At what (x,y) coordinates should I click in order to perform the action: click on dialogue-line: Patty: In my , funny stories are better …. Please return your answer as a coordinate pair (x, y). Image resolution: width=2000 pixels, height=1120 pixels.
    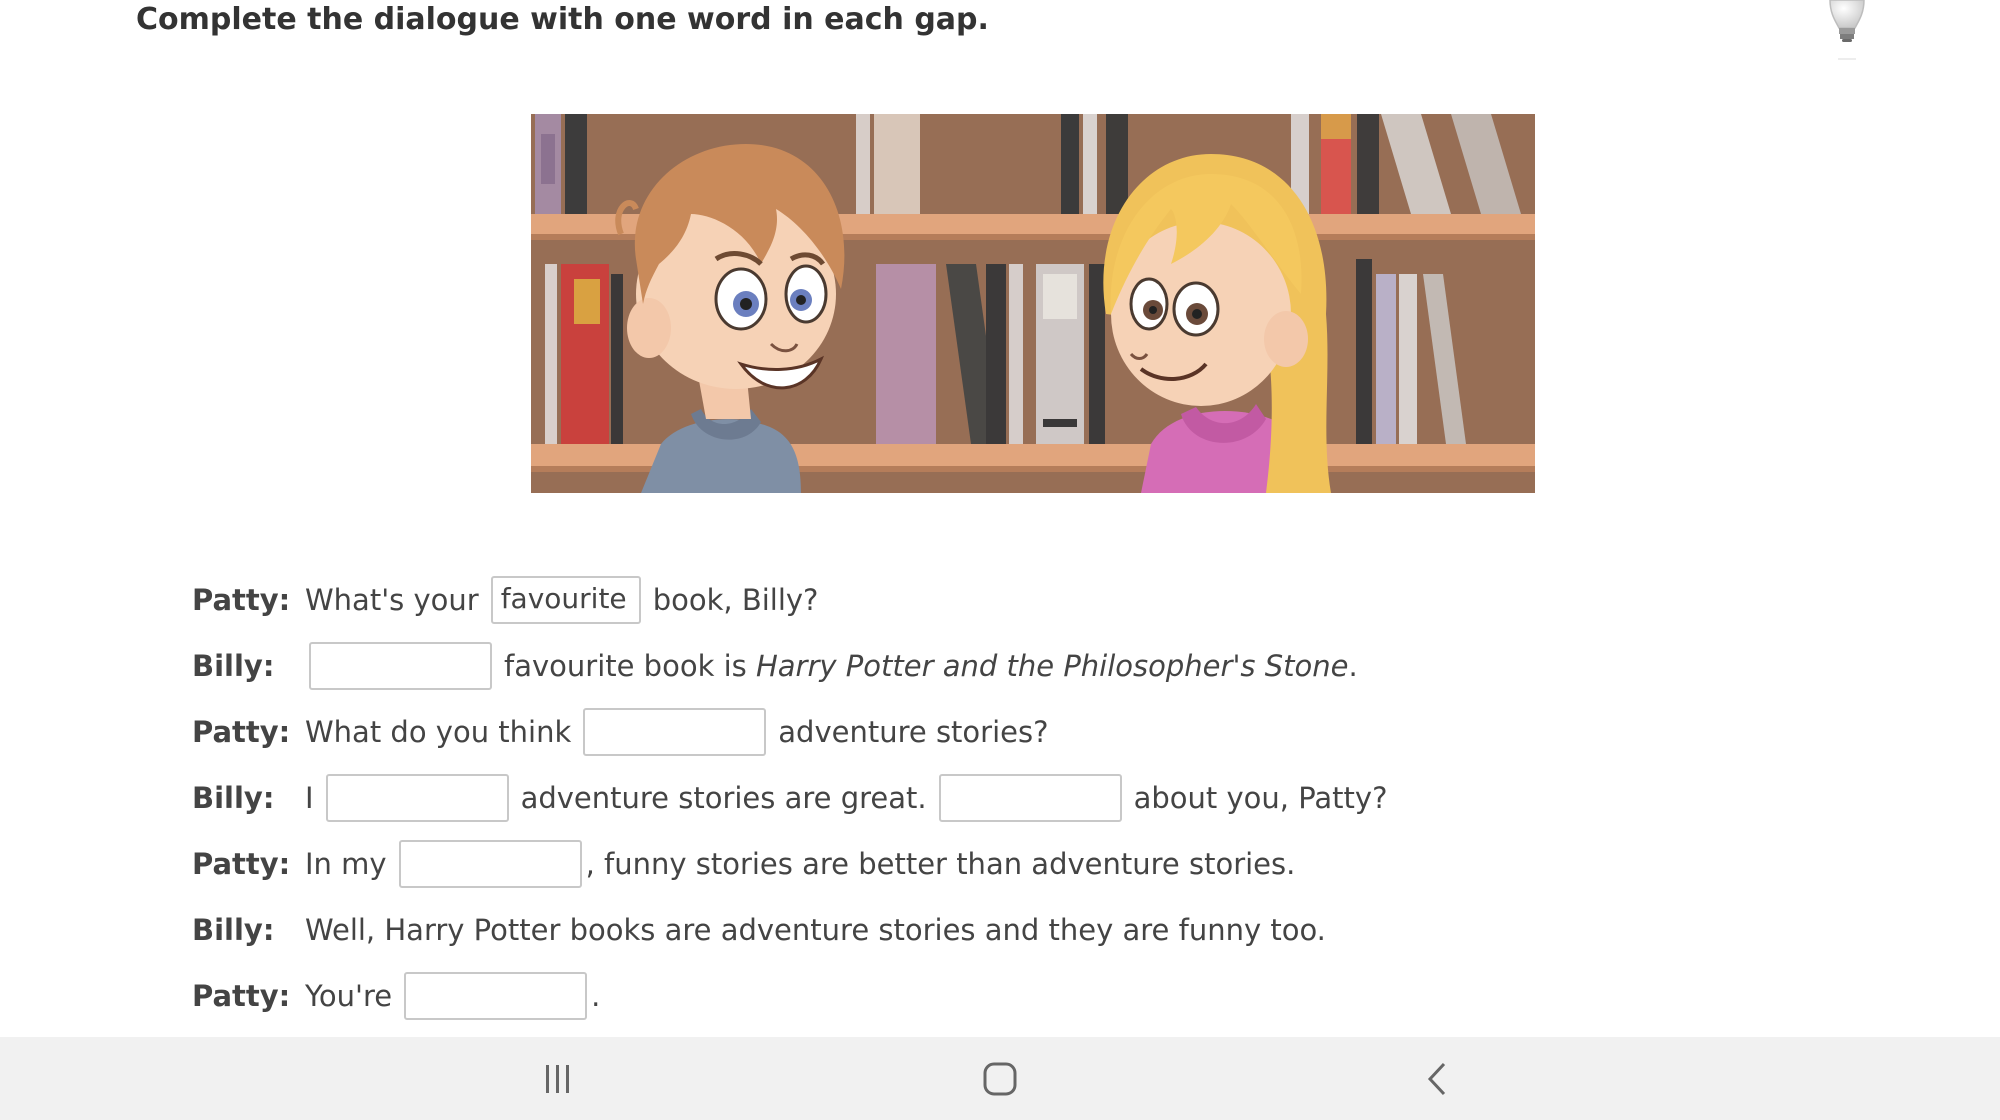
    Looking at the image, I should click on (789, 864).